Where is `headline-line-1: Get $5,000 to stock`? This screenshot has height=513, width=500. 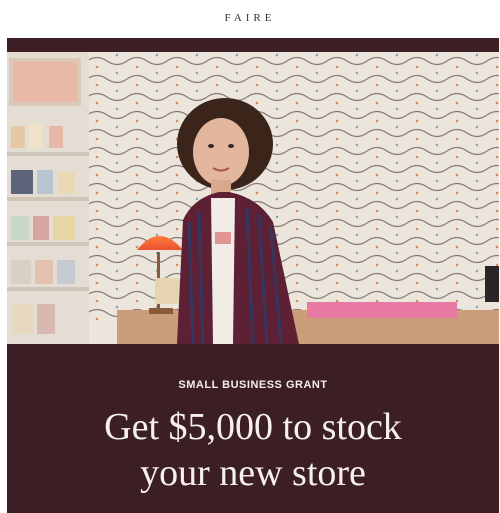 headline-line-1: Get $5,000 to stock is located at coordinates (253, 427).